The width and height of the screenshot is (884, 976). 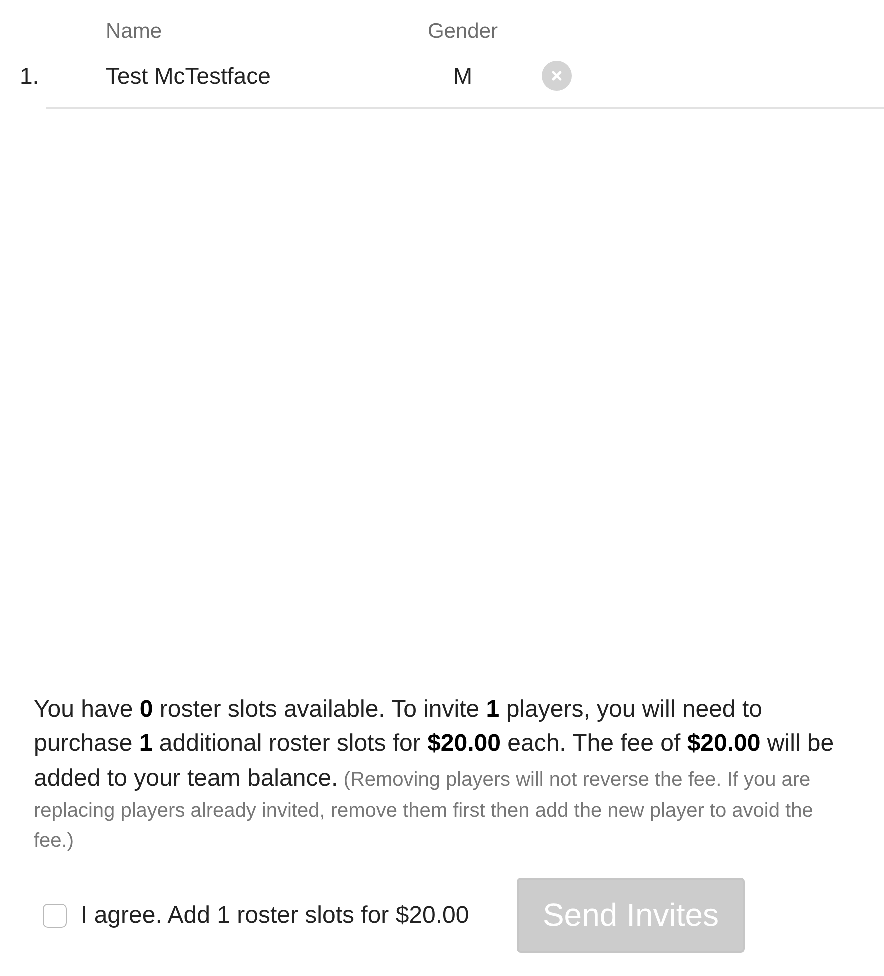 What do you see at coordinates (463, 76) in the screenshot?
I see `player-gender: M` at bounding box center [463, 76].